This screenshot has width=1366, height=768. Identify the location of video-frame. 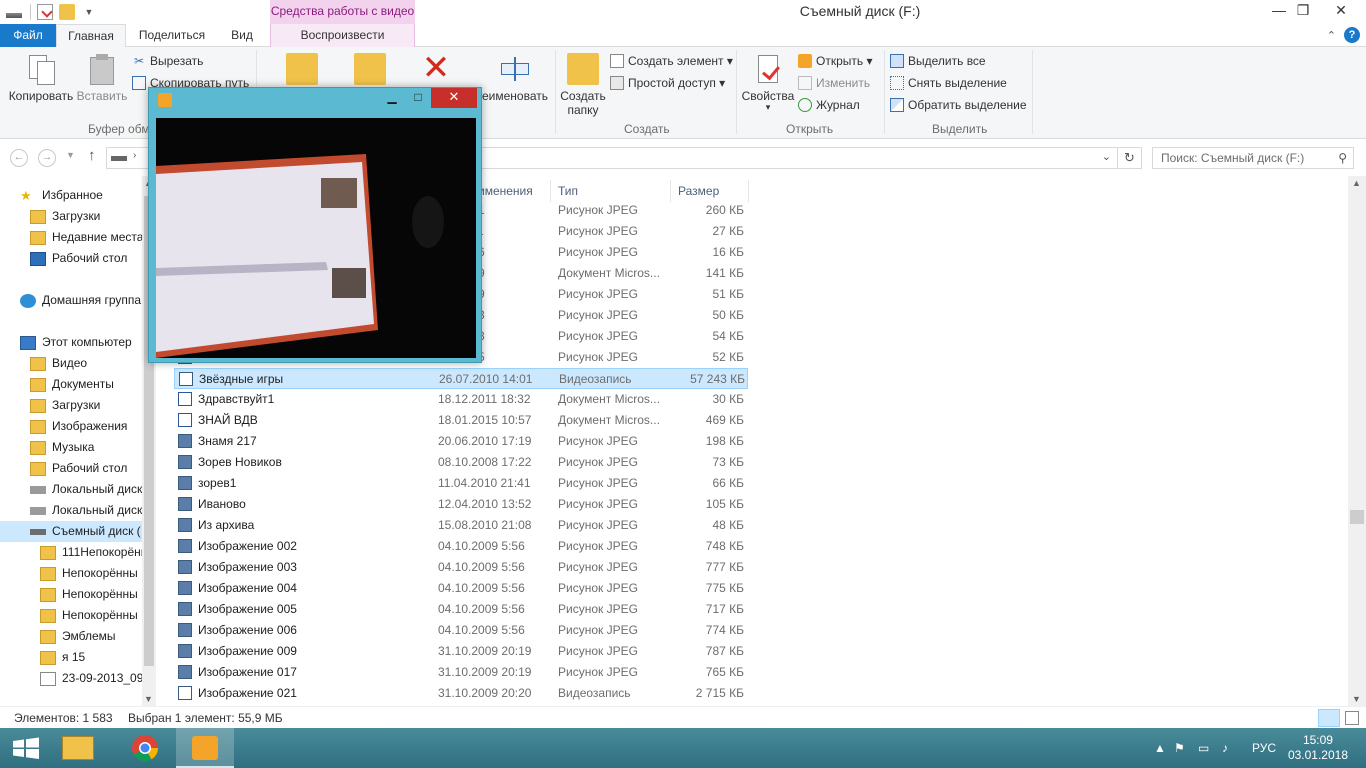
(316, 238).